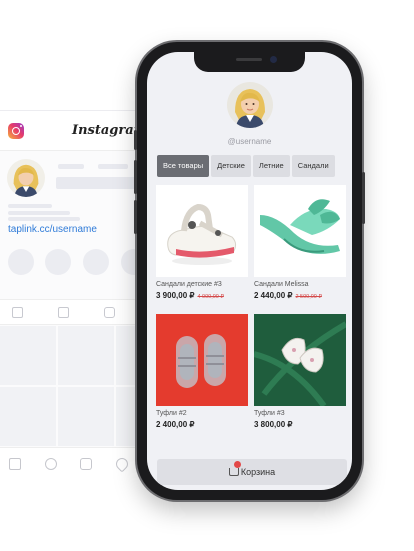  I want to click on product-card: Сандали детские #3 3 900,00 ₽4 000,00 ₽, so click(202, 242).